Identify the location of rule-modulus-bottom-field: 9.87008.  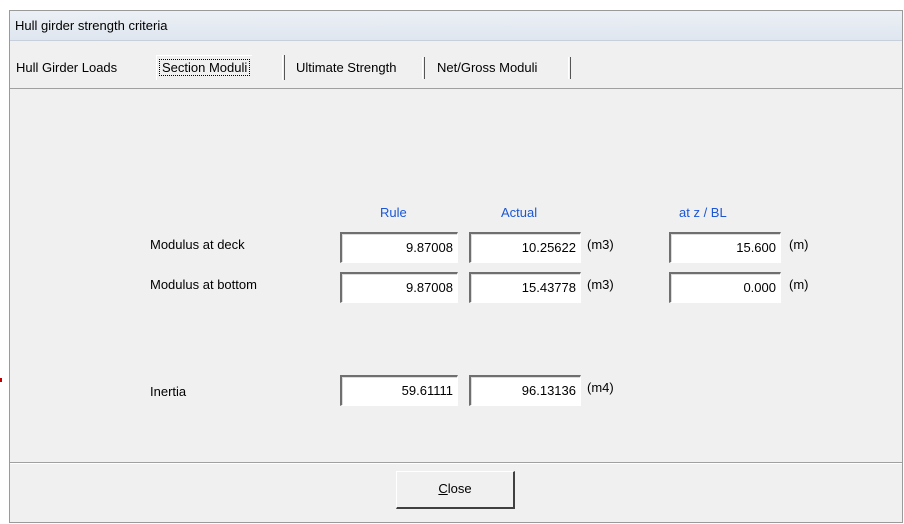
(399, 287).